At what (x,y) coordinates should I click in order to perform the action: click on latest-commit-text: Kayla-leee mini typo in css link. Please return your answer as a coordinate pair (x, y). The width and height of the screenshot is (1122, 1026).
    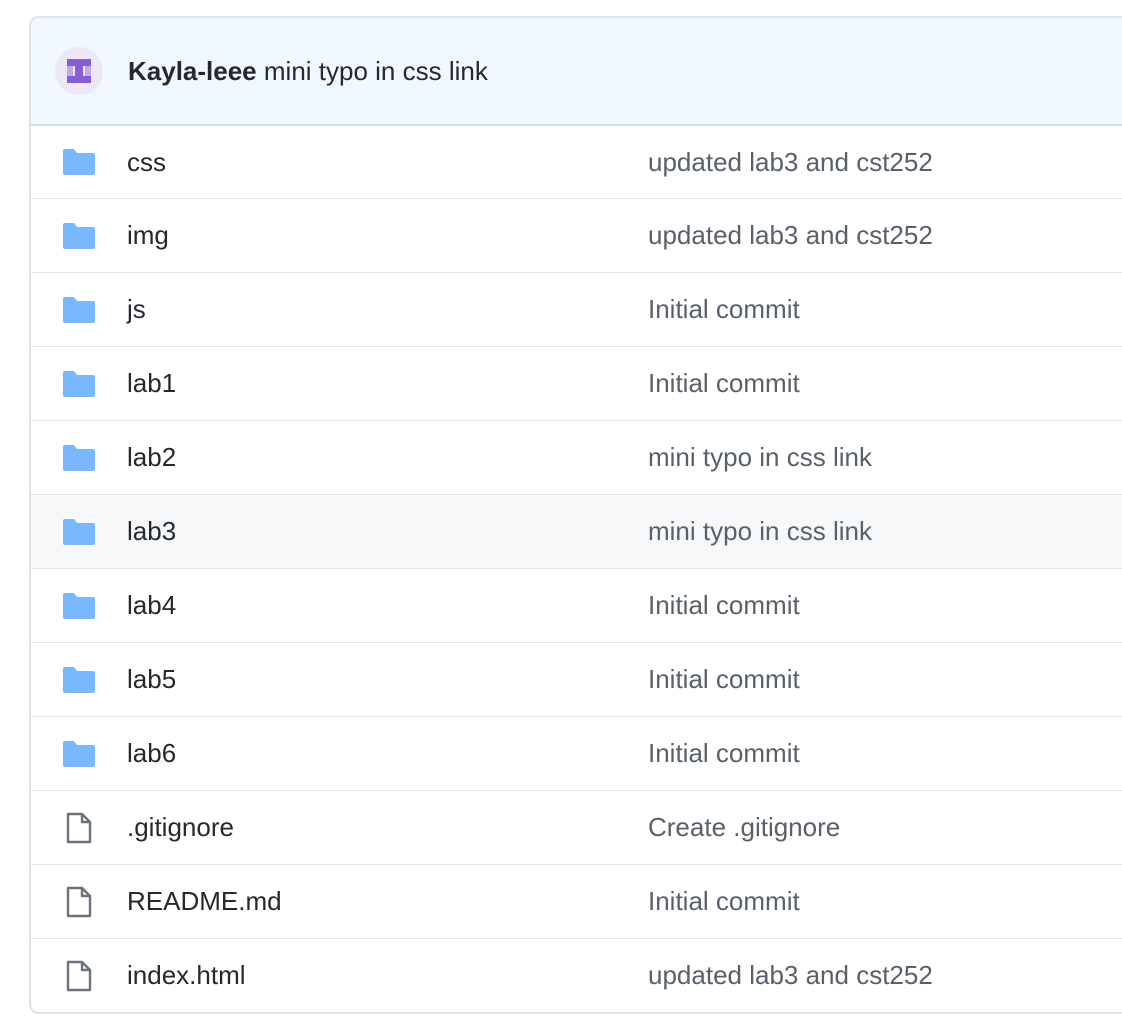
    Looking at the image, I should click on (308, 71).